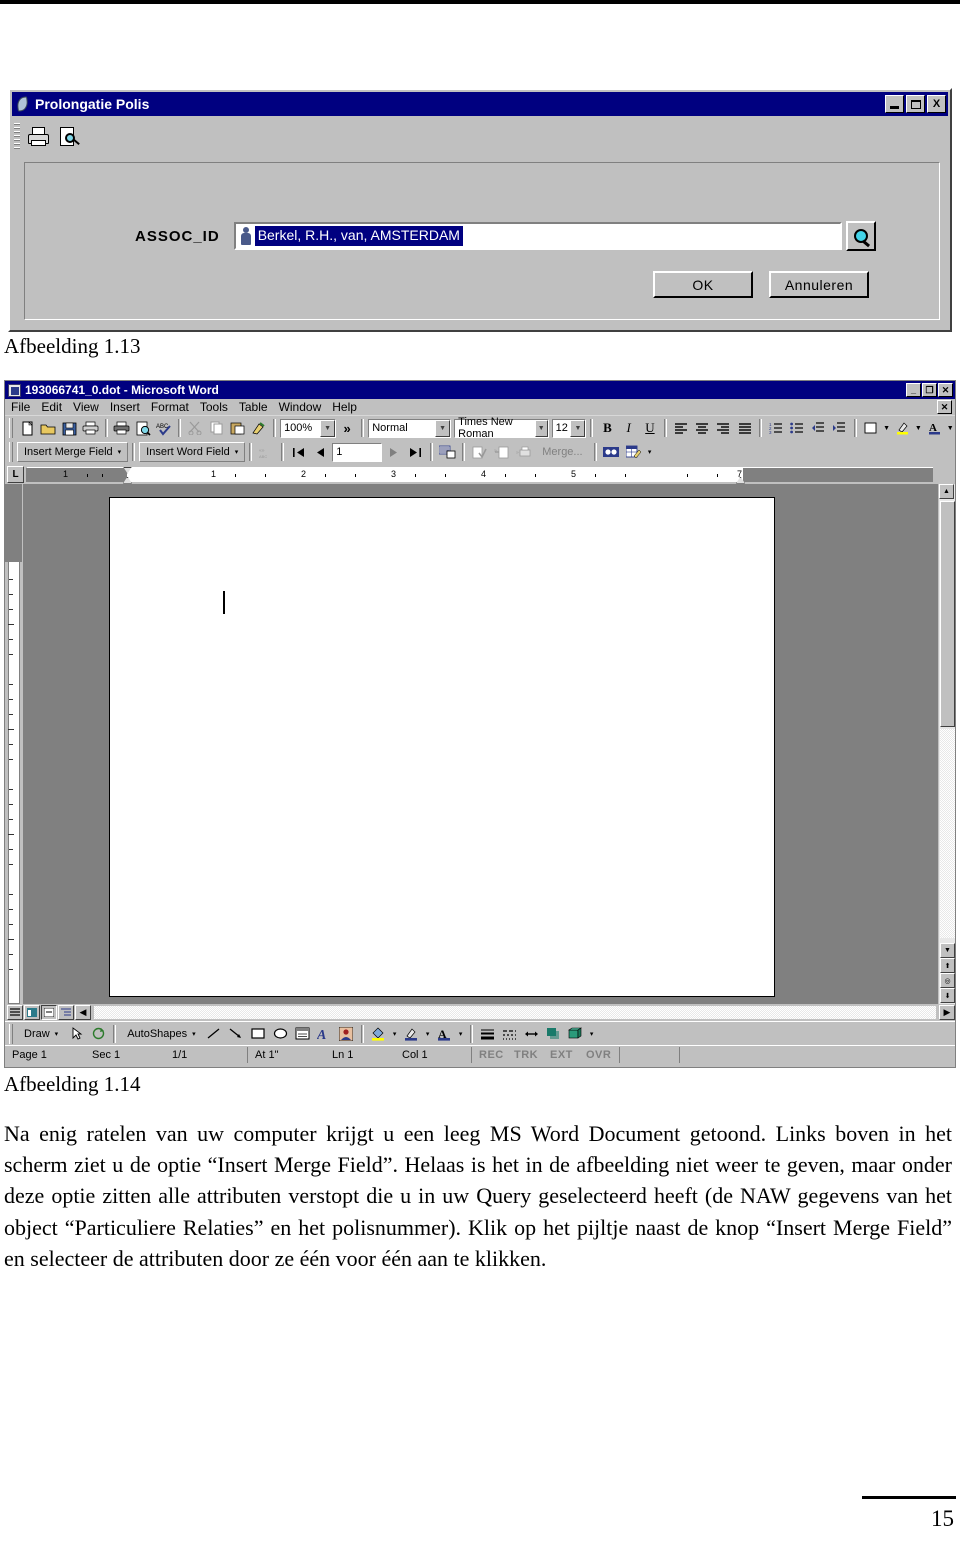  What do you see at coordinates (919, 428) in the screenshot?
I see `highlight-dropdown-icon: ▼` at bounding box center [919, 428].